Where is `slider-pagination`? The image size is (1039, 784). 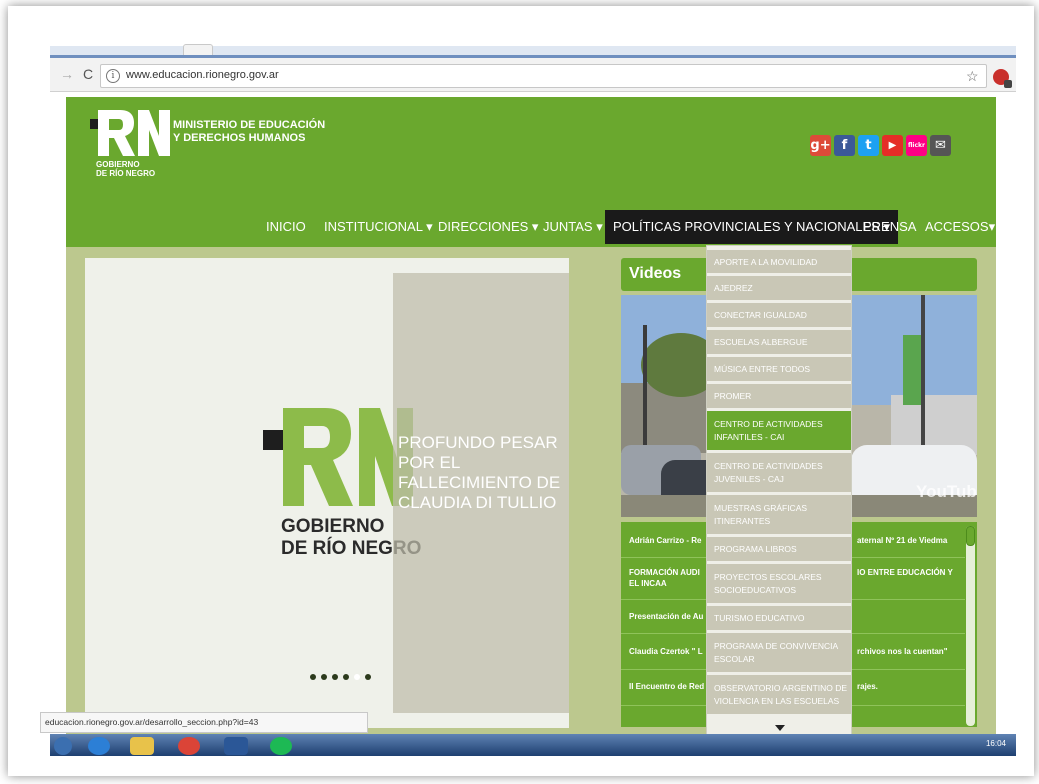
slider-pagination is located at coordinates (340, 677).